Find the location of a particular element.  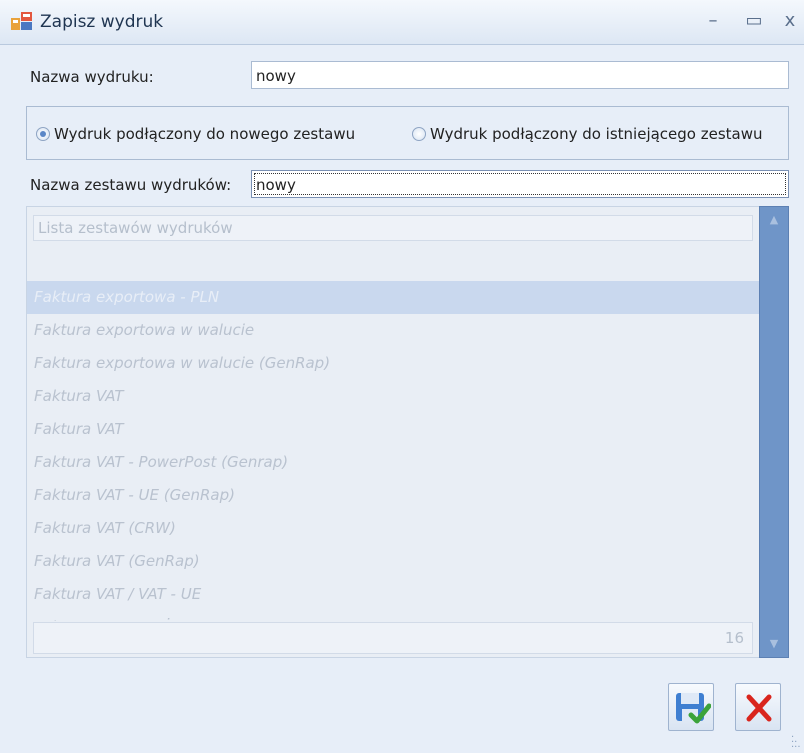

radio-unchecked-icon is located at coordinates (419, 134).